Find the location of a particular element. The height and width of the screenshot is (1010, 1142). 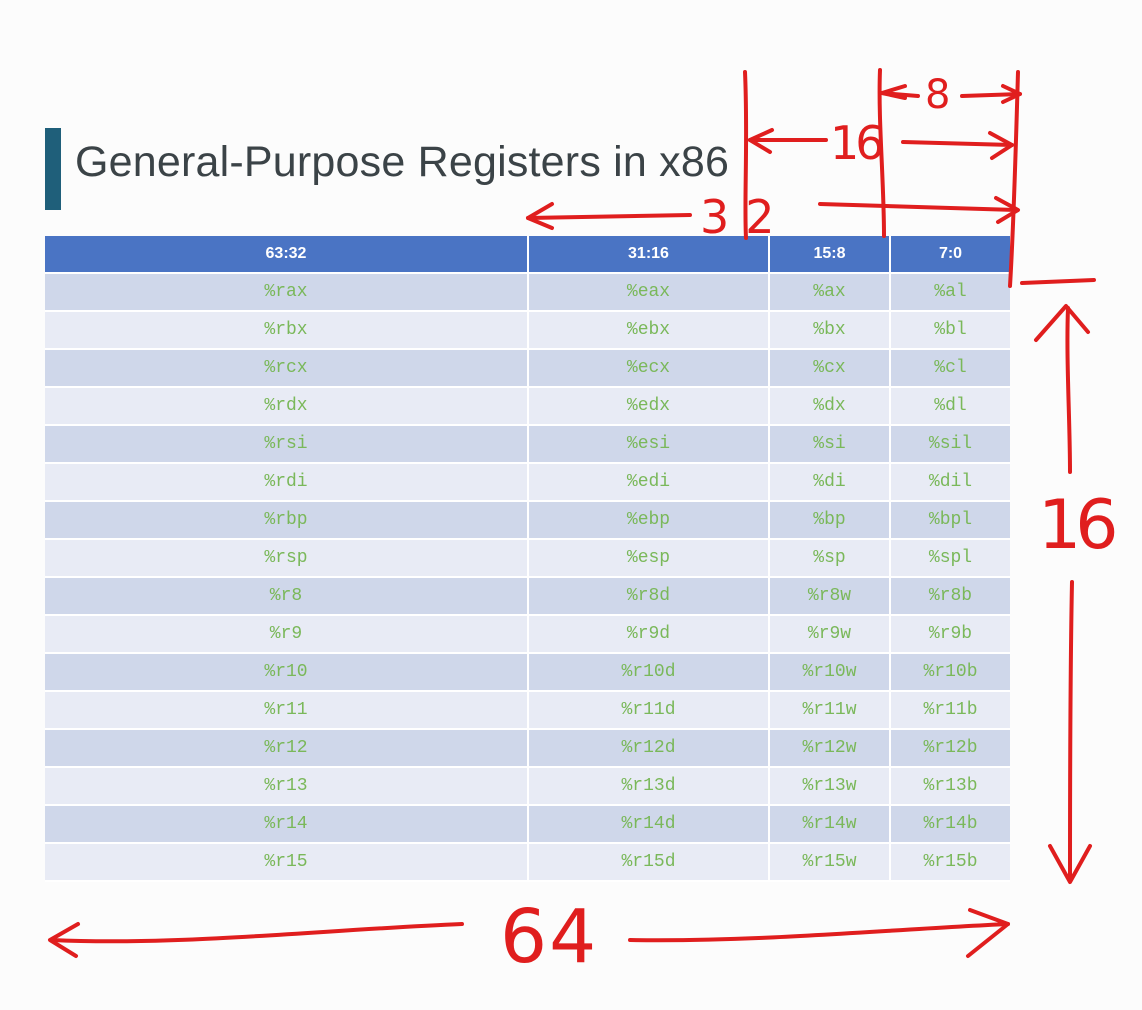

arrow-rows-up-head is located at coordinates (1062, 323).